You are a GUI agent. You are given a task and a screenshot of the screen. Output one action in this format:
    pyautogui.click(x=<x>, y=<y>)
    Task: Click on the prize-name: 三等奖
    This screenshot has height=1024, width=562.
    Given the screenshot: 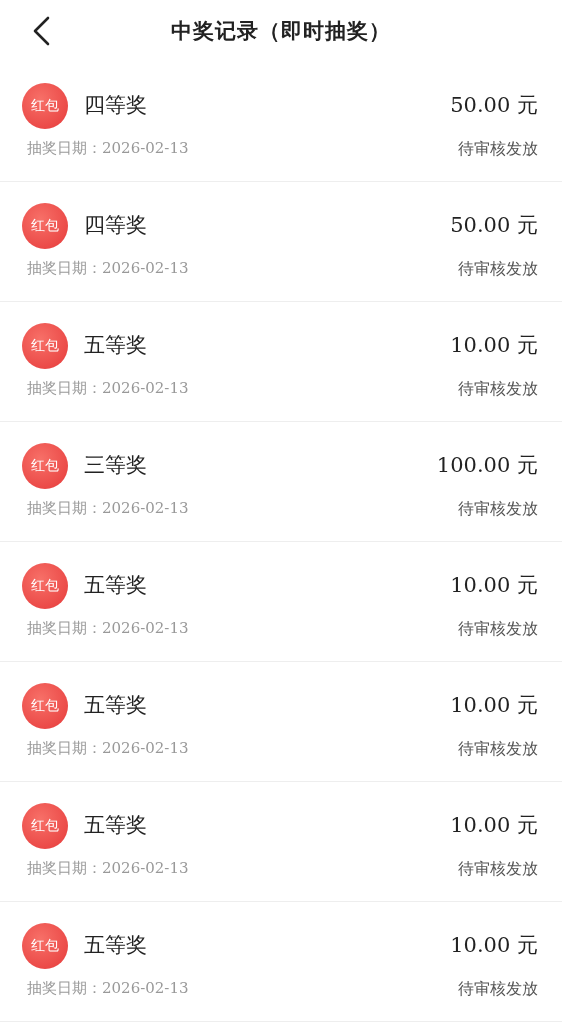 What is the action you would take?
    pyautogui.click(x=115, y=465)
    